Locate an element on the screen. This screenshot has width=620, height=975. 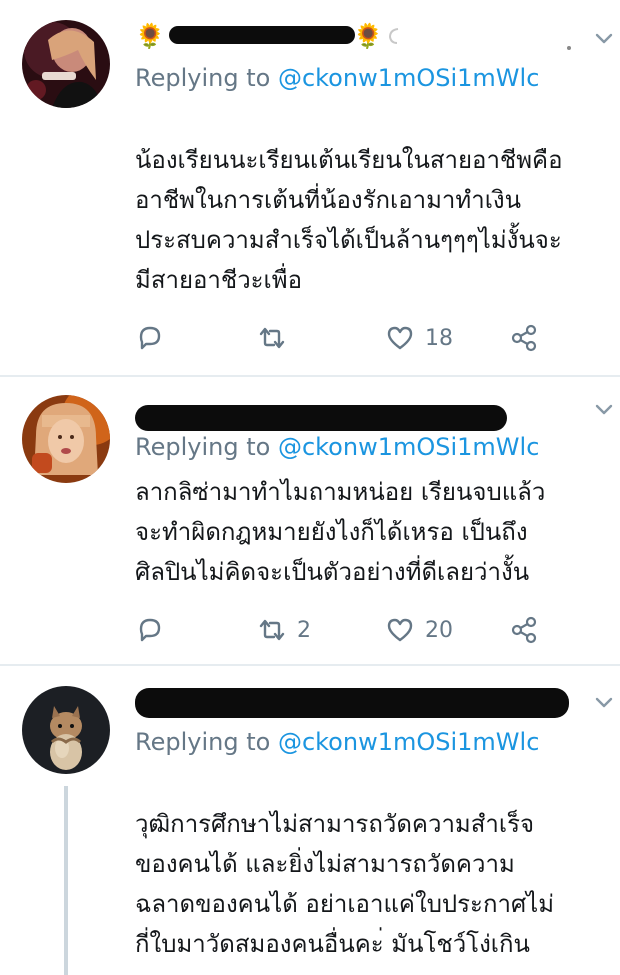
tweet-line: วุฒิการศึกษาไม่สามารถวัดความสำเร็จ is located at coordinates (335, 824).